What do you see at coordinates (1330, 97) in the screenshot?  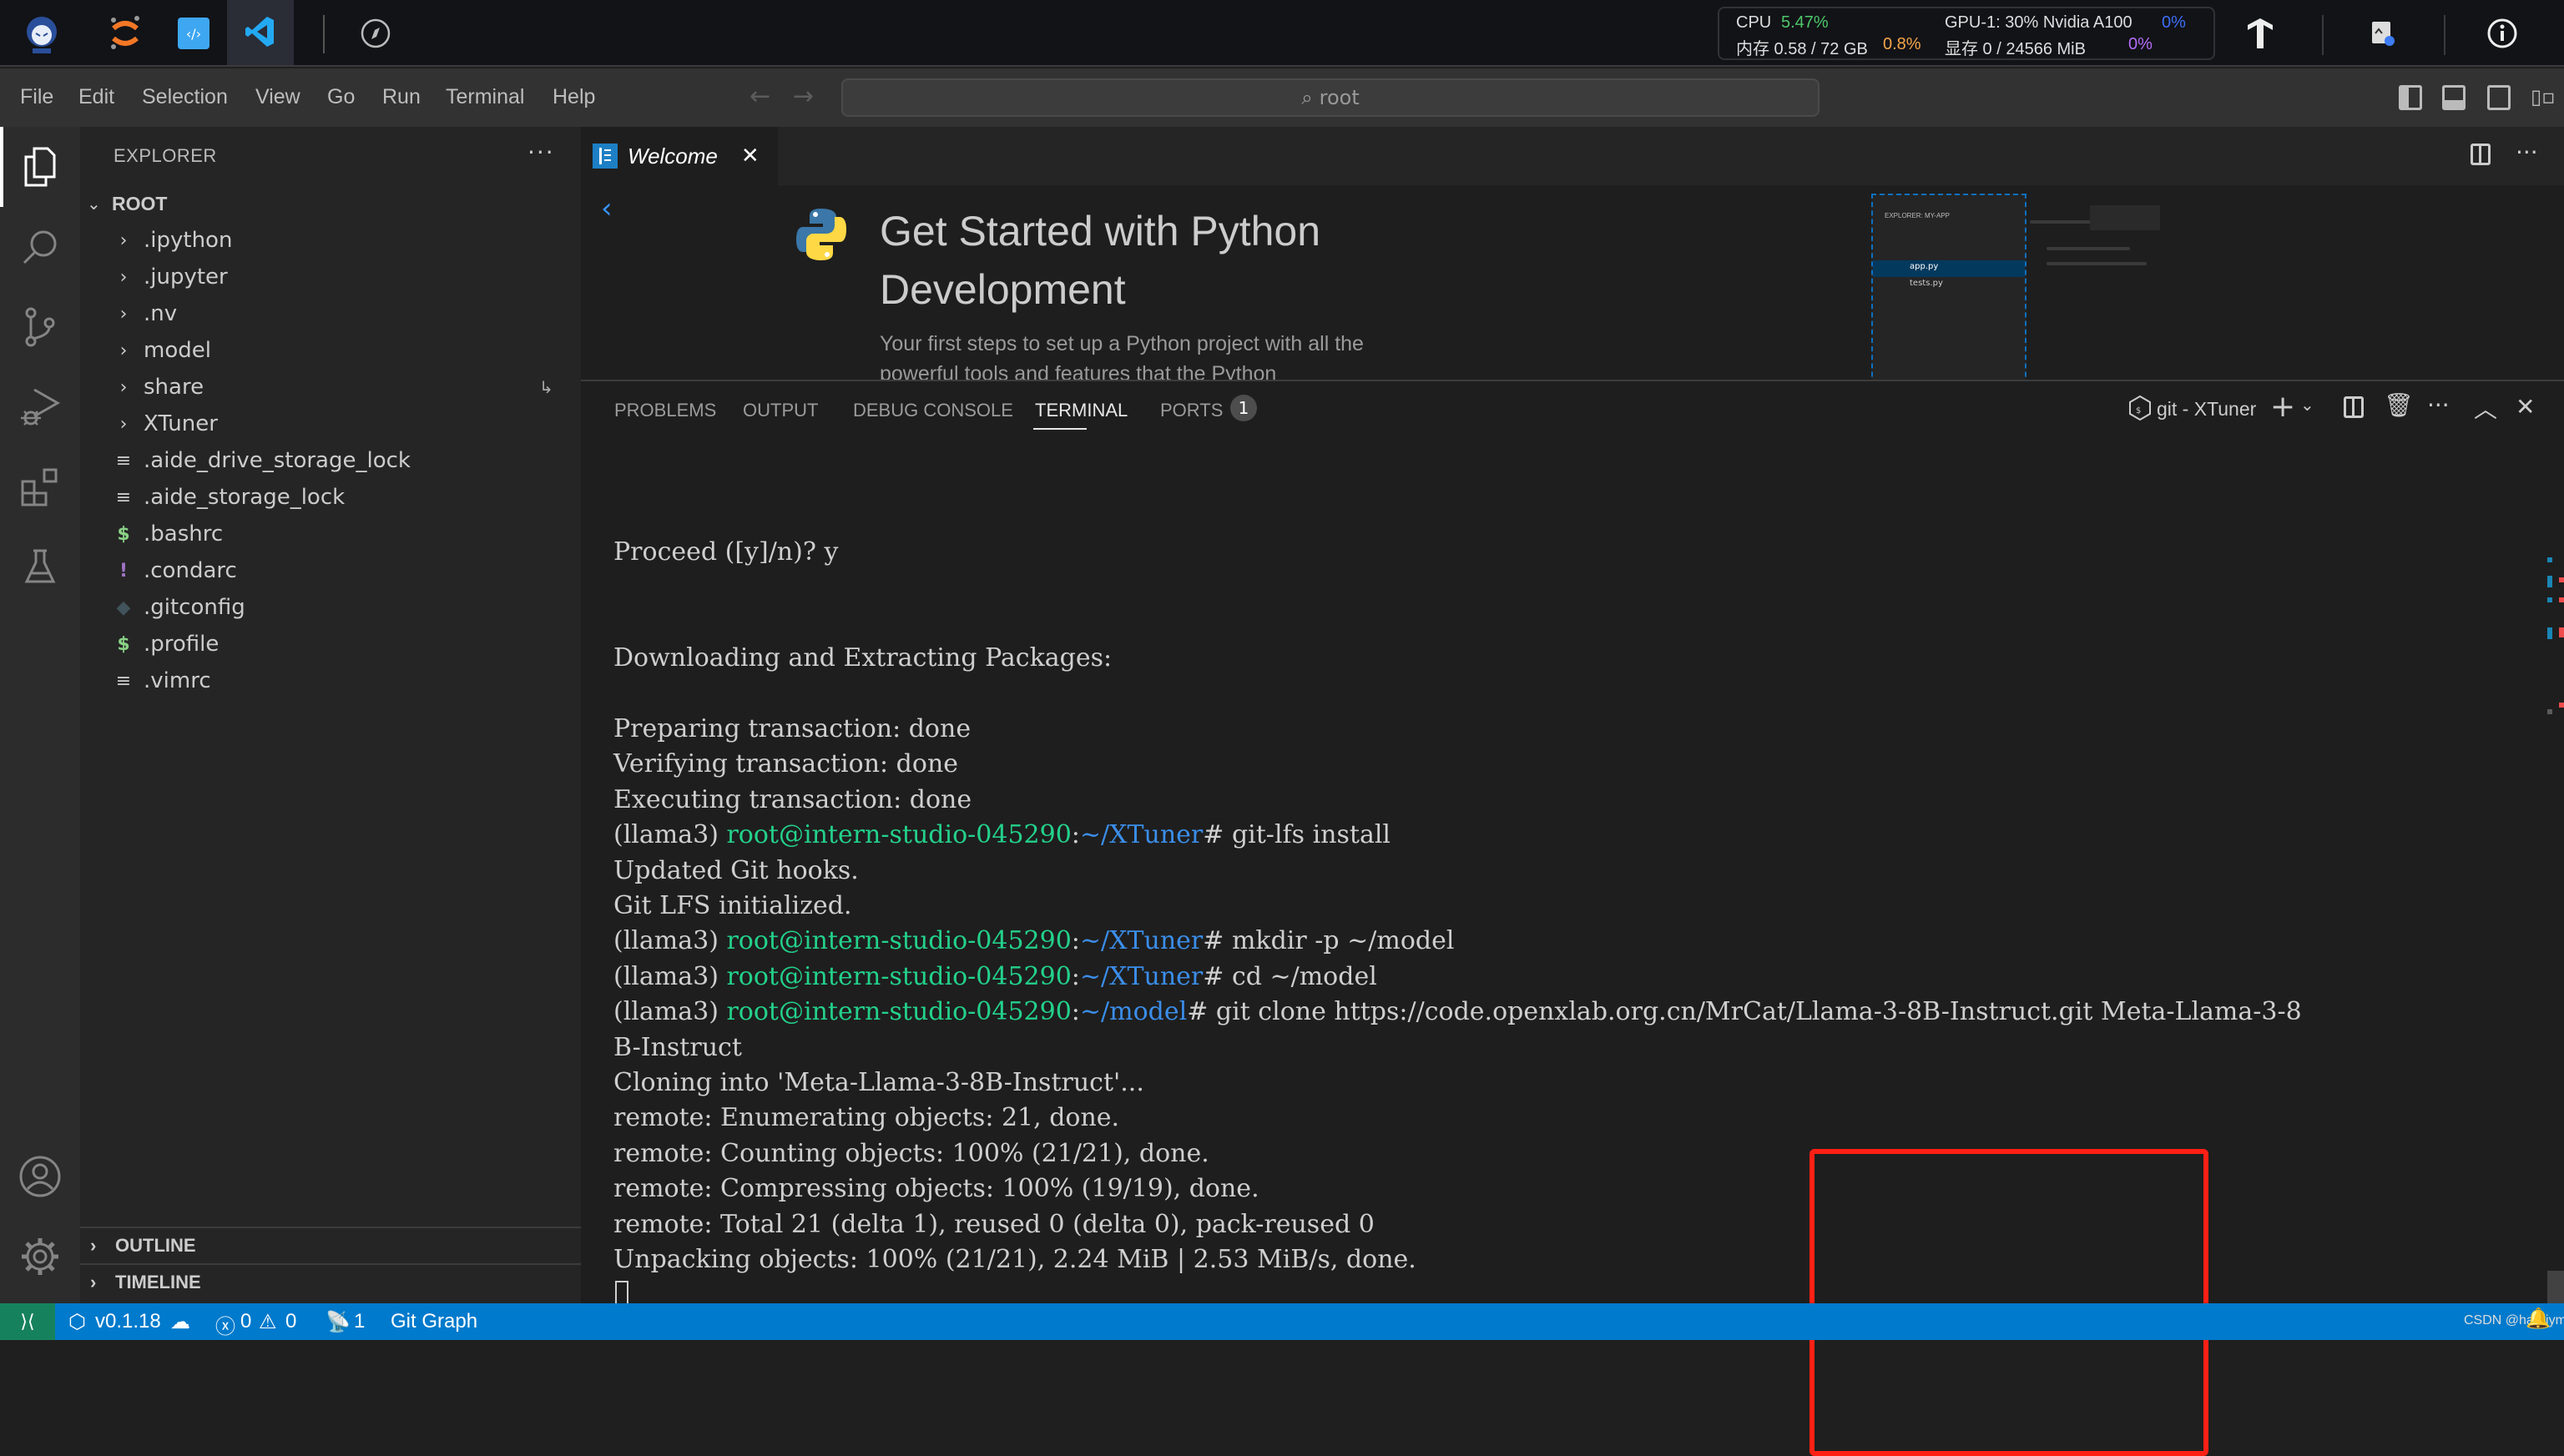 I see `command-center-search: ⌕ root` at bounding box center [1330, 97].